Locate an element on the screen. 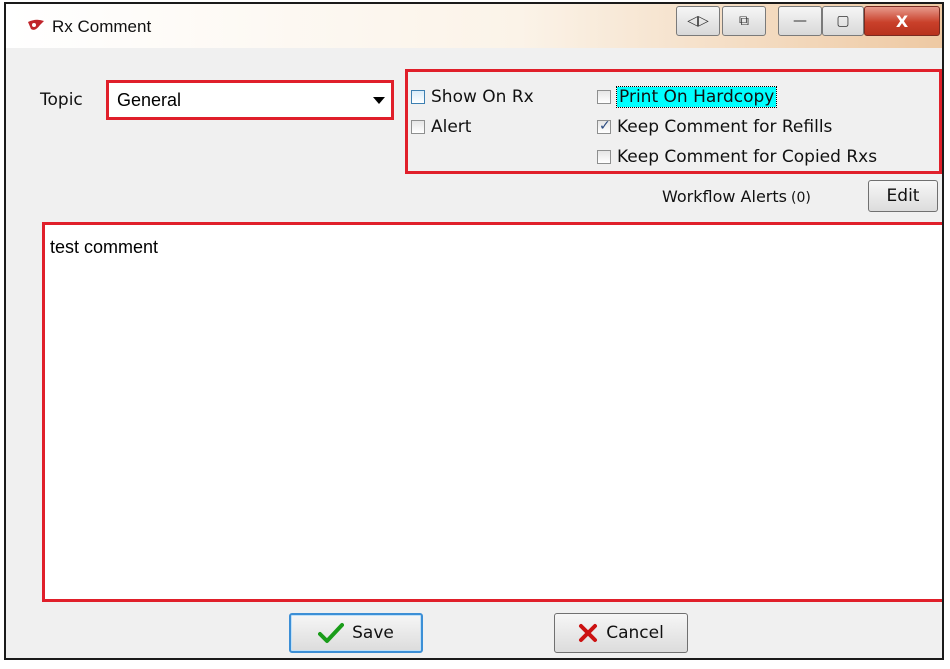  workflow-alerts-text: Workflow Alerts is located at coordinates (724, 196).